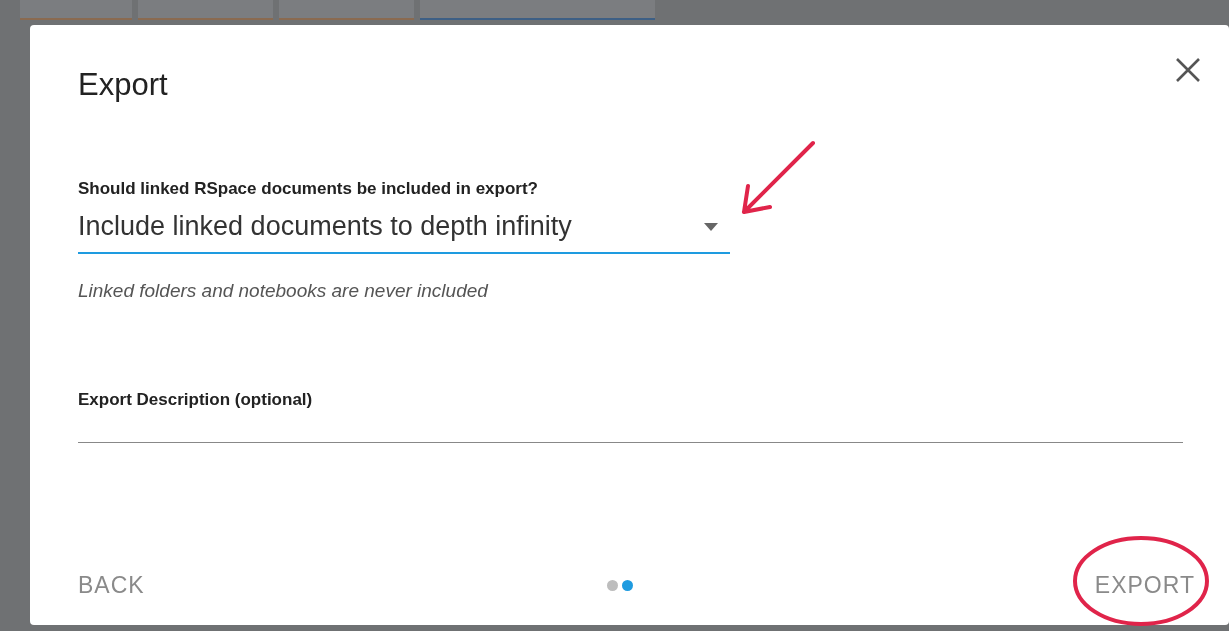 The image size is (1229, 631). What do you see at coordinates (1188, 70) in the screenshot?
I see `close-icon` at bounding box center [1188, 70].